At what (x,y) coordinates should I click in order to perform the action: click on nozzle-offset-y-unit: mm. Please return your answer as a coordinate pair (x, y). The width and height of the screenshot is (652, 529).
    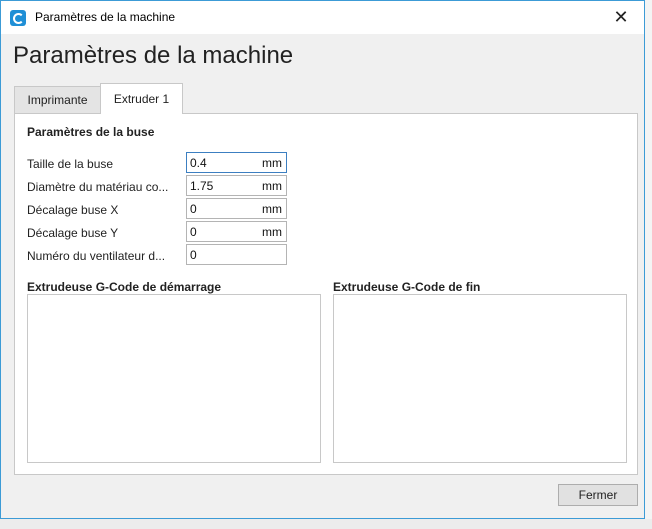
    Looking at the image, I should click on (272, 232).